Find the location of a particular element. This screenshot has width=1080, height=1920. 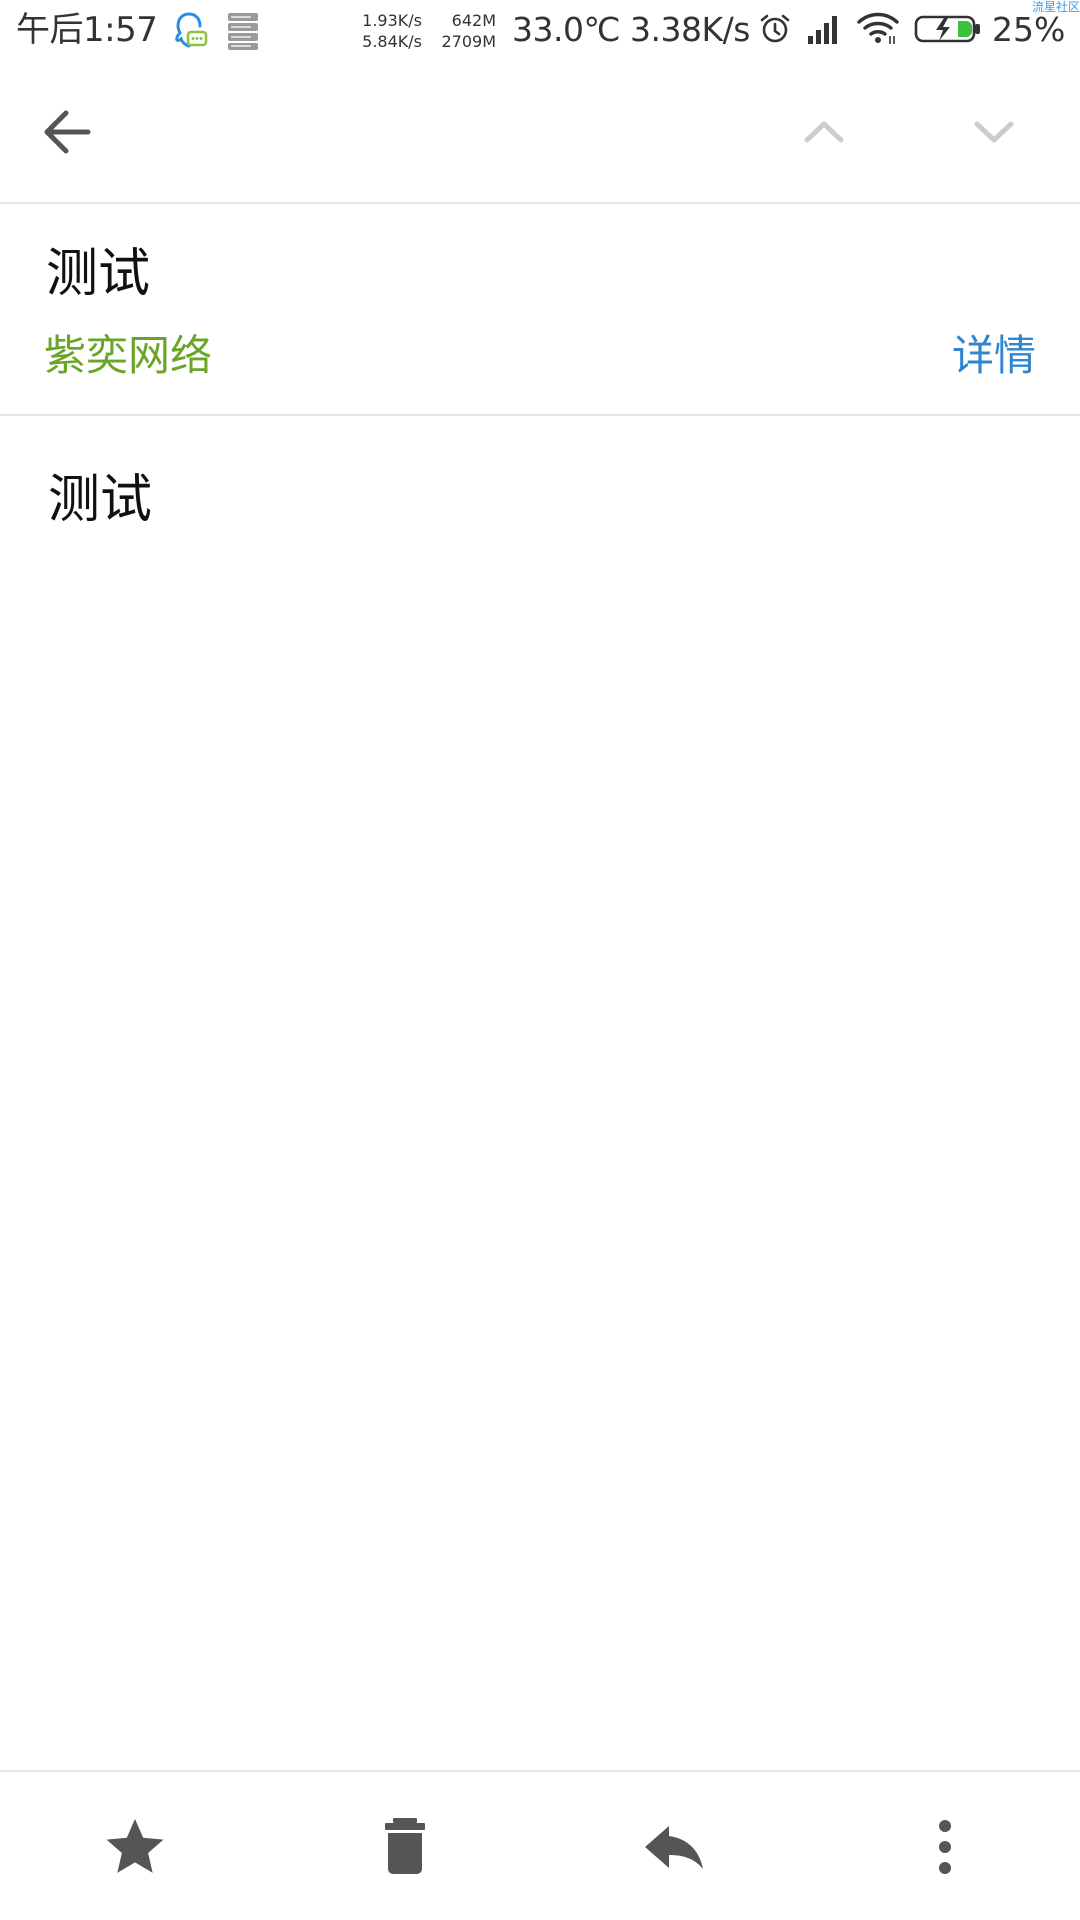

alarm-icon is located at coordinates (775, 29).